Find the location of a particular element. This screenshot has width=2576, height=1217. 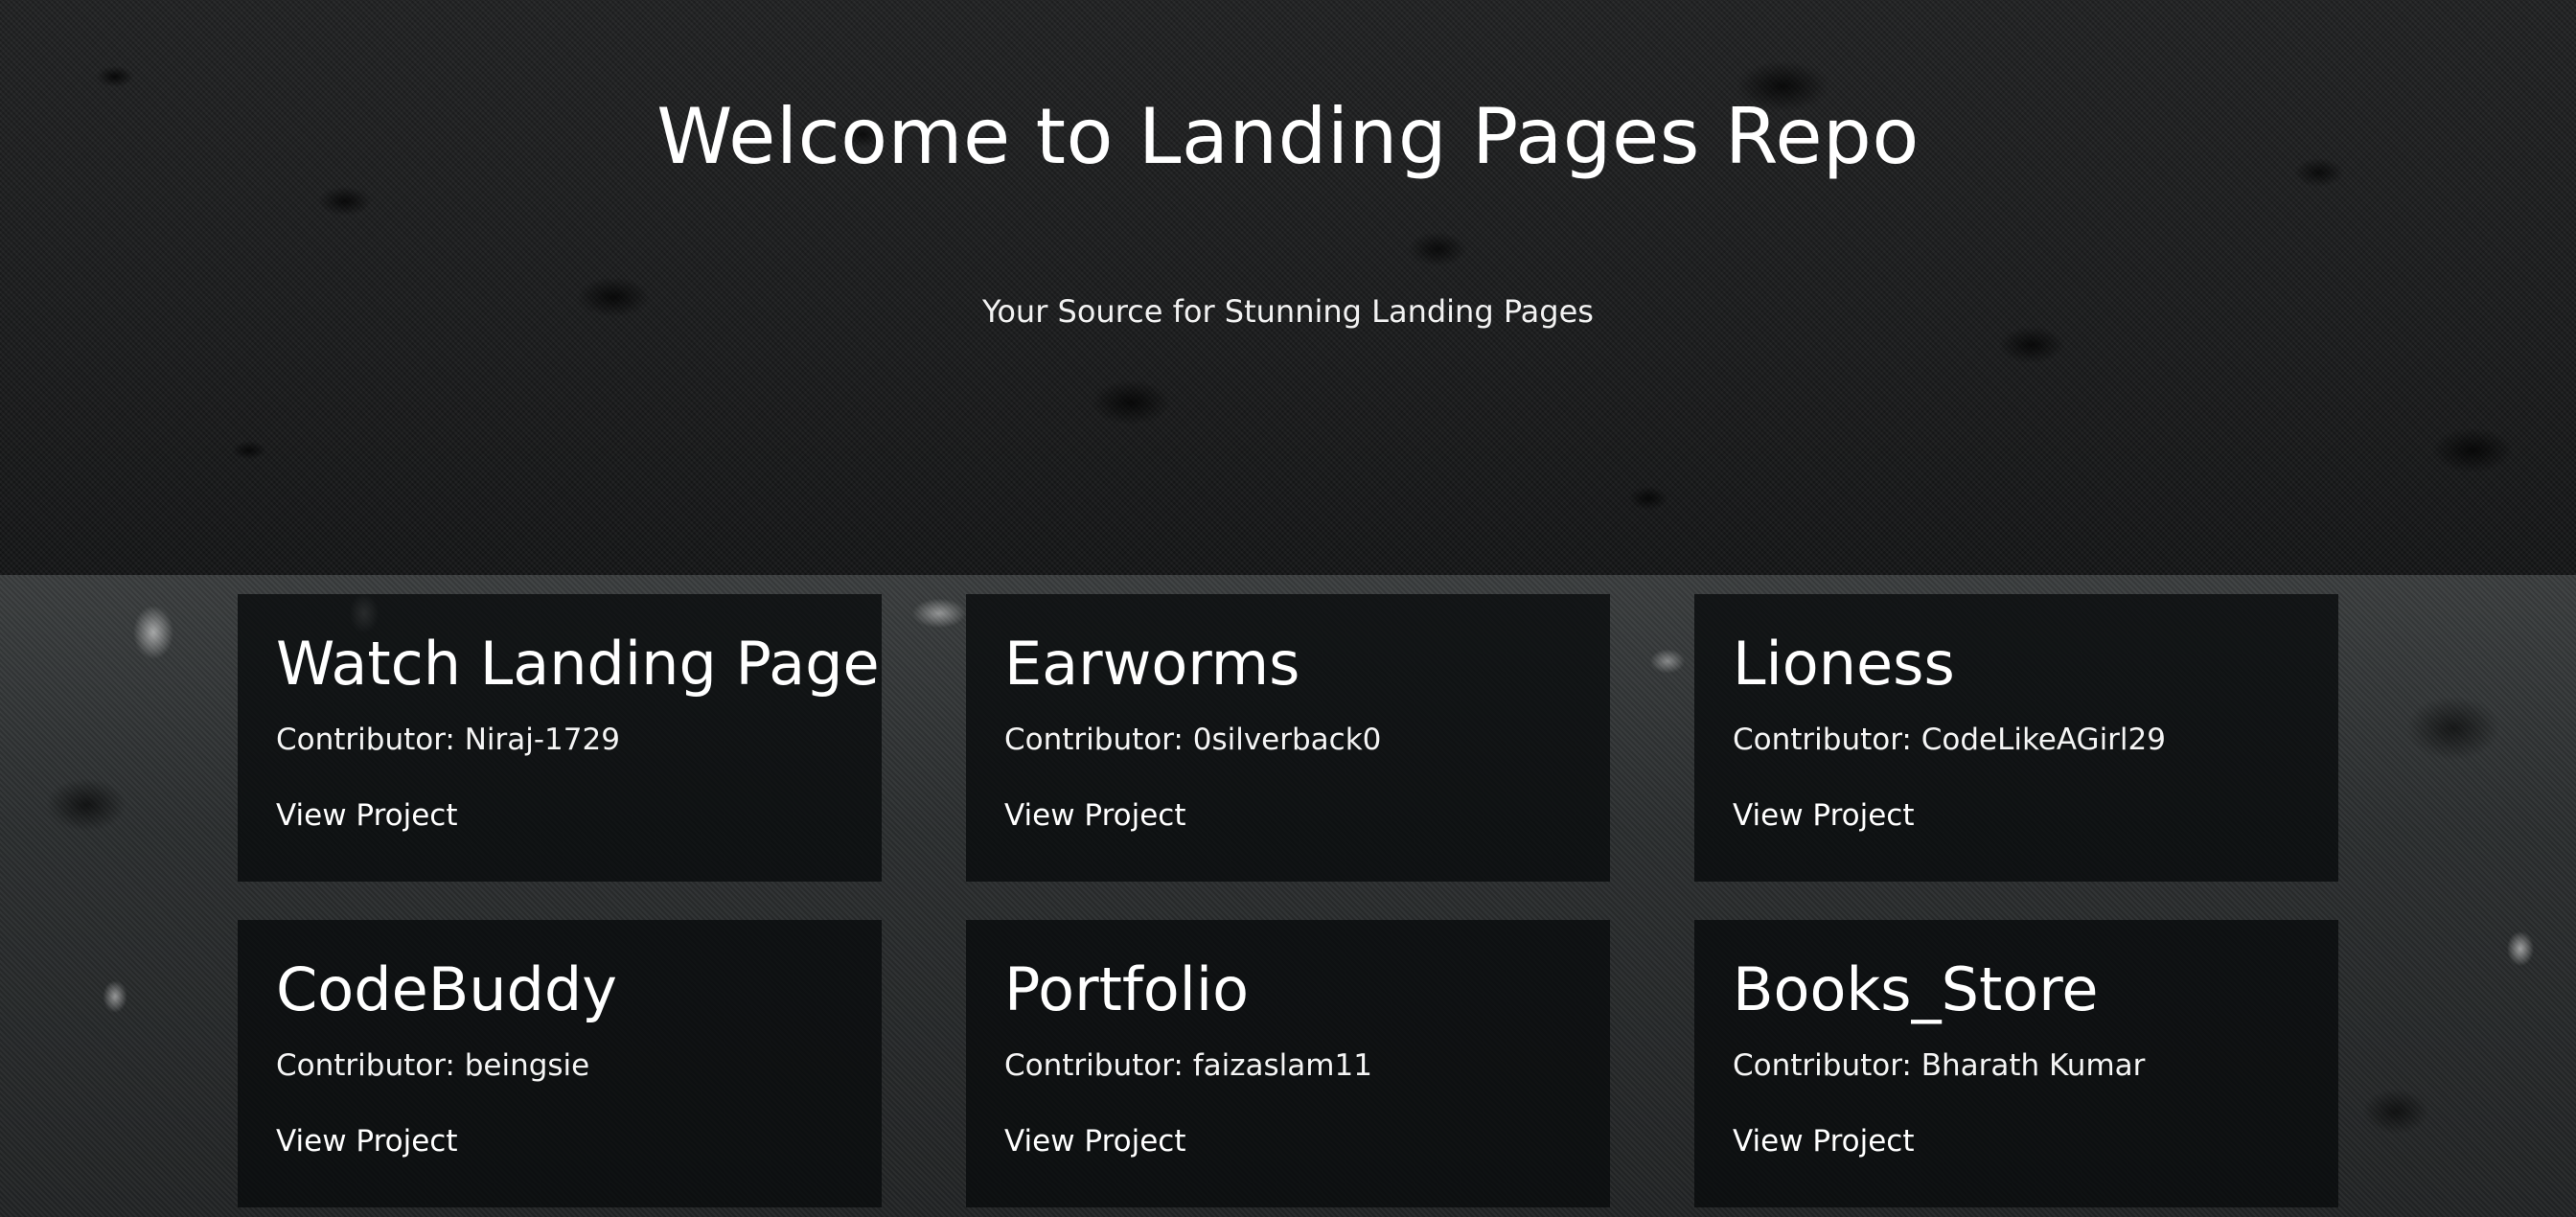

project-title: Lioness is located at coordinates (1844, 664).